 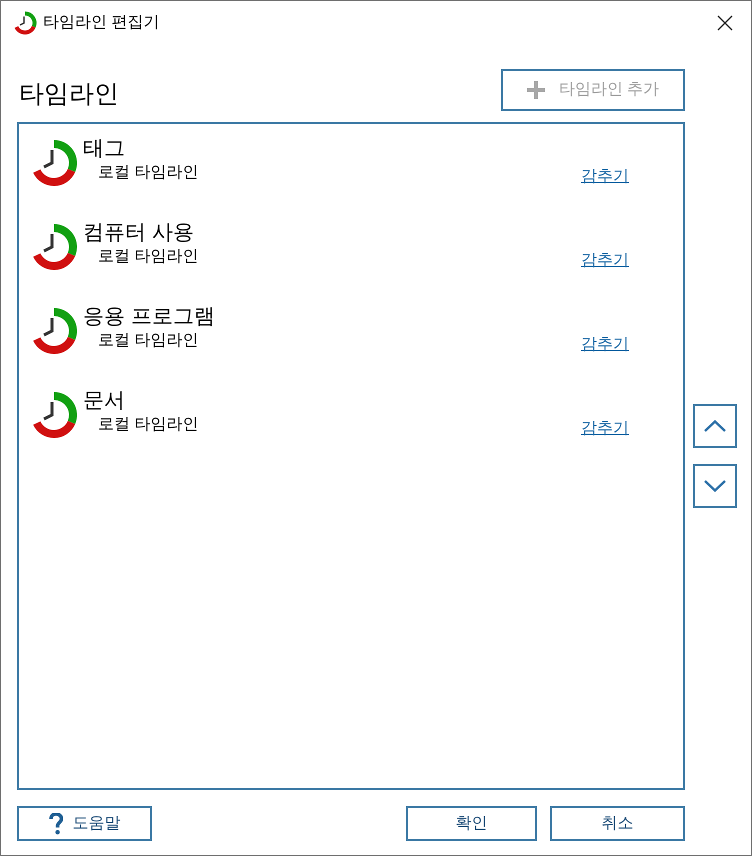 I want to click on app-clock-icon, so click(x=25, y=23).